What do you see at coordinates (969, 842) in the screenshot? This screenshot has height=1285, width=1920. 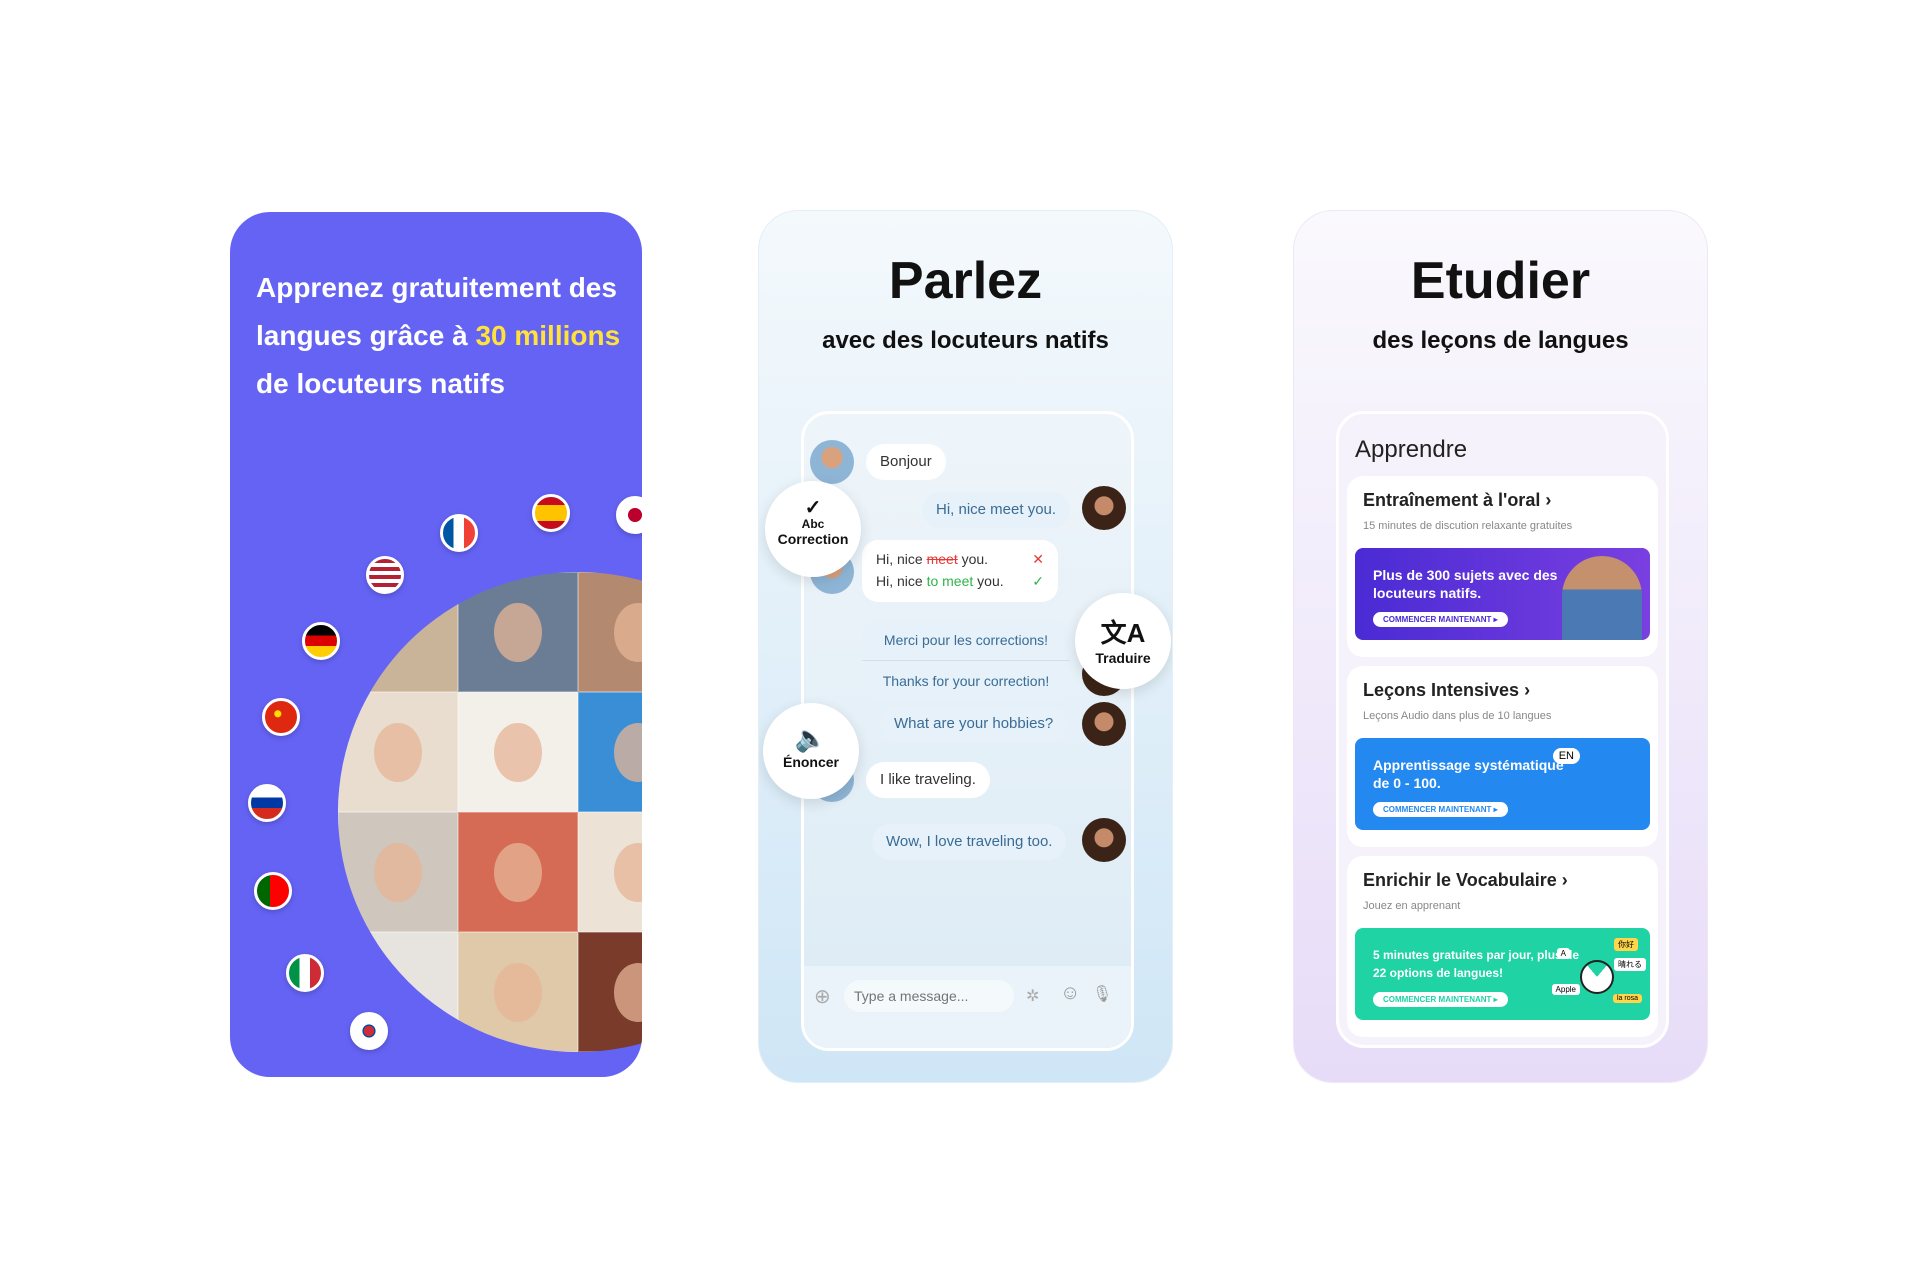 I see `message-bubble: Wow, I love traveling too.` at bounding box center [969, 842].